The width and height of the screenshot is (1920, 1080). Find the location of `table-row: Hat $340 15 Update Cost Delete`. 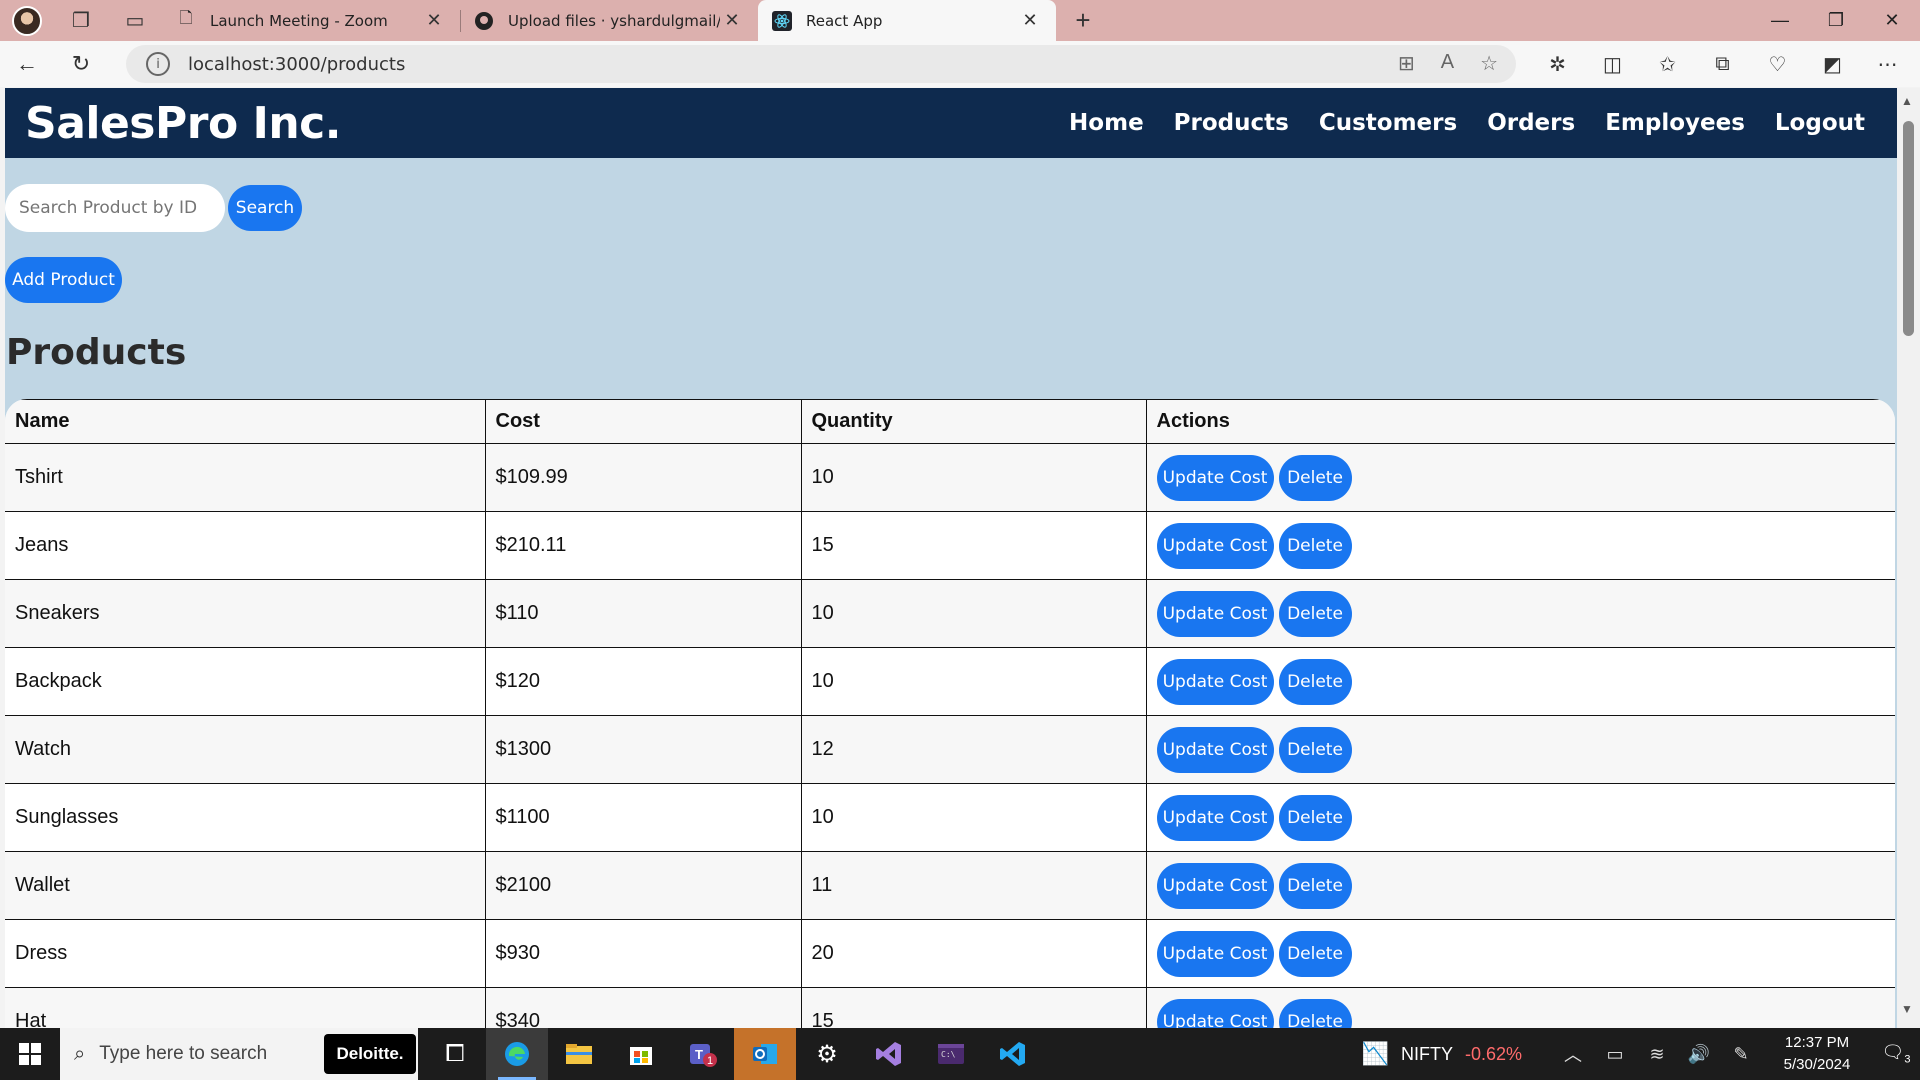

table-row: Hat $340 15 Update Cost Delete is located at coordinates (950, 1007).